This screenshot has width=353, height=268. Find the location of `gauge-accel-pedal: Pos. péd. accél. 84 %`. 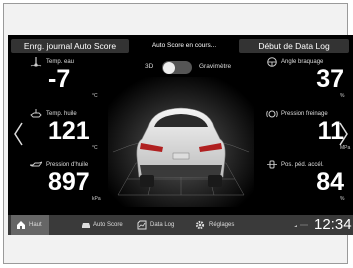

gauge-accel-pedal: Pos. péd. accél. 84 % is located at coordinates (305, 186).